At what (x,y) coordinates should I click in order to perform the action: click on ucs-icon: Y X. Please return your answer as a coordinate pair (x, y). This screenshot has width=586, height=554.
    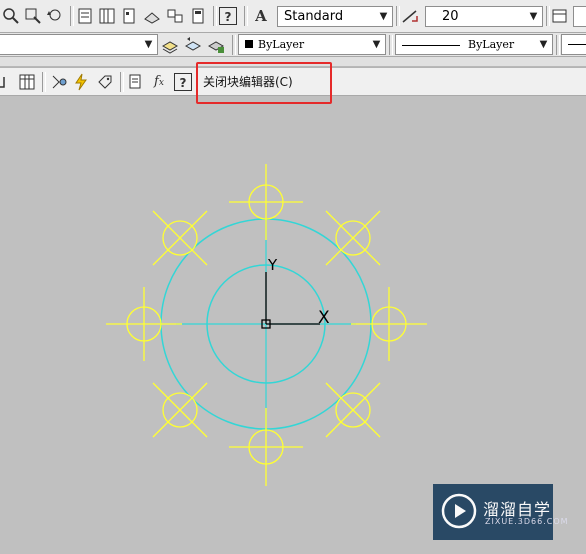
    Looking at the image, I should click on (295, 292).